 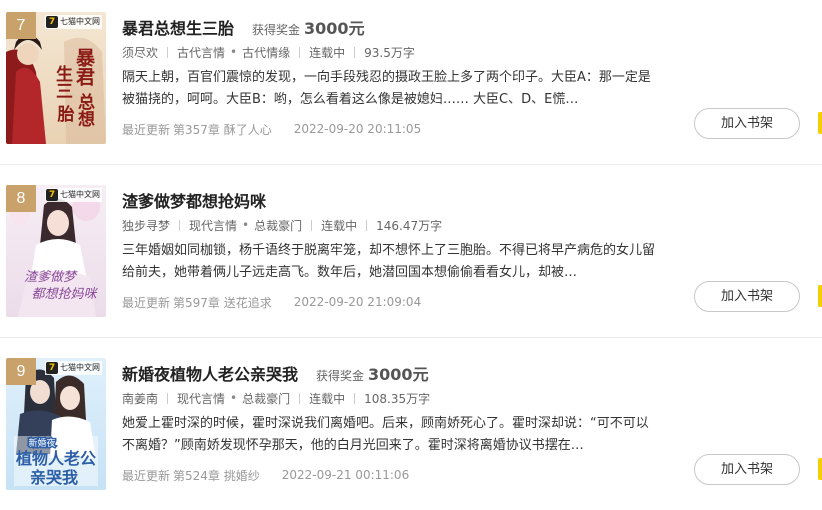 What do you see at coordinates (21, 371) in the screenshot?
I see `rank-badge: 9` at bounding box center [21, 371].